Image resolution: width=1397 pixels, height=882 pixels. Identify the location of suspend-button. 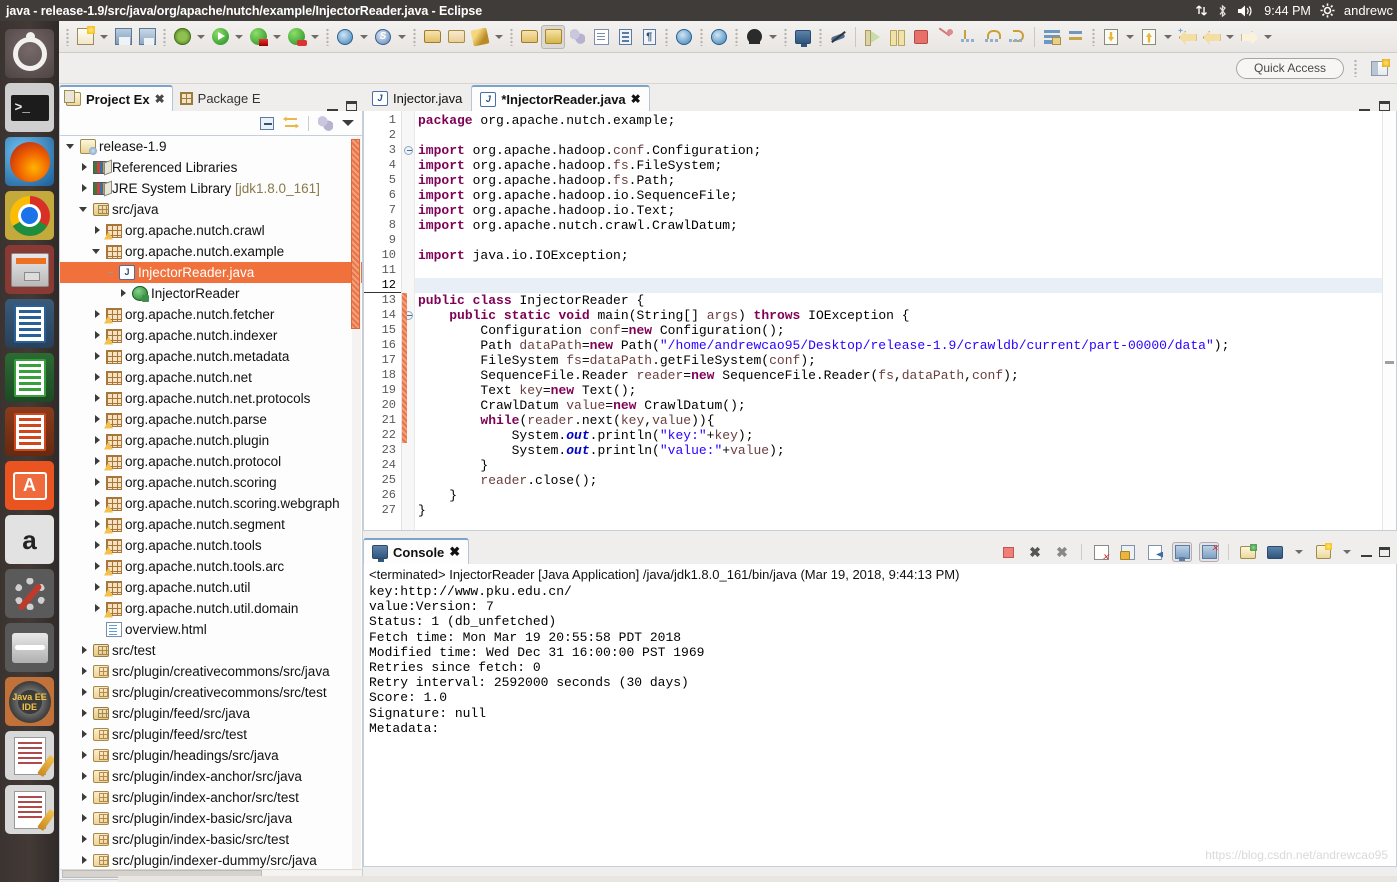
(897, 37).